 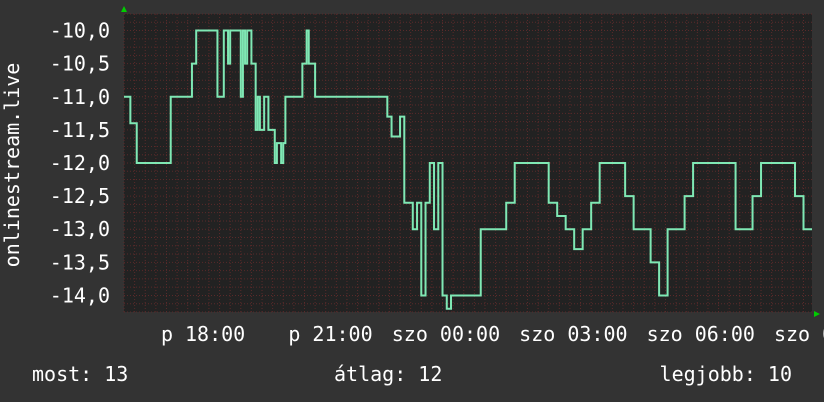 I want to click on x-tick-label: szo 09:00, so click(x=799, y=334).